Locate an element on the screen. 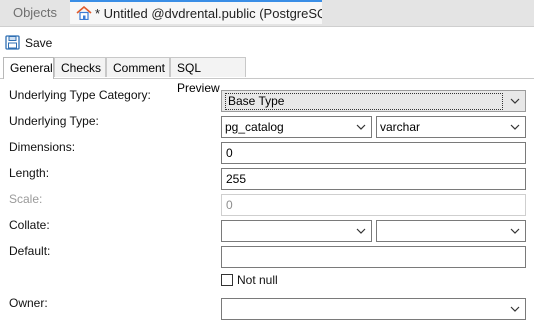 The width and height of the screenshot is (534, 331). owner-label: Owner: is located at coordinates (28, 303).